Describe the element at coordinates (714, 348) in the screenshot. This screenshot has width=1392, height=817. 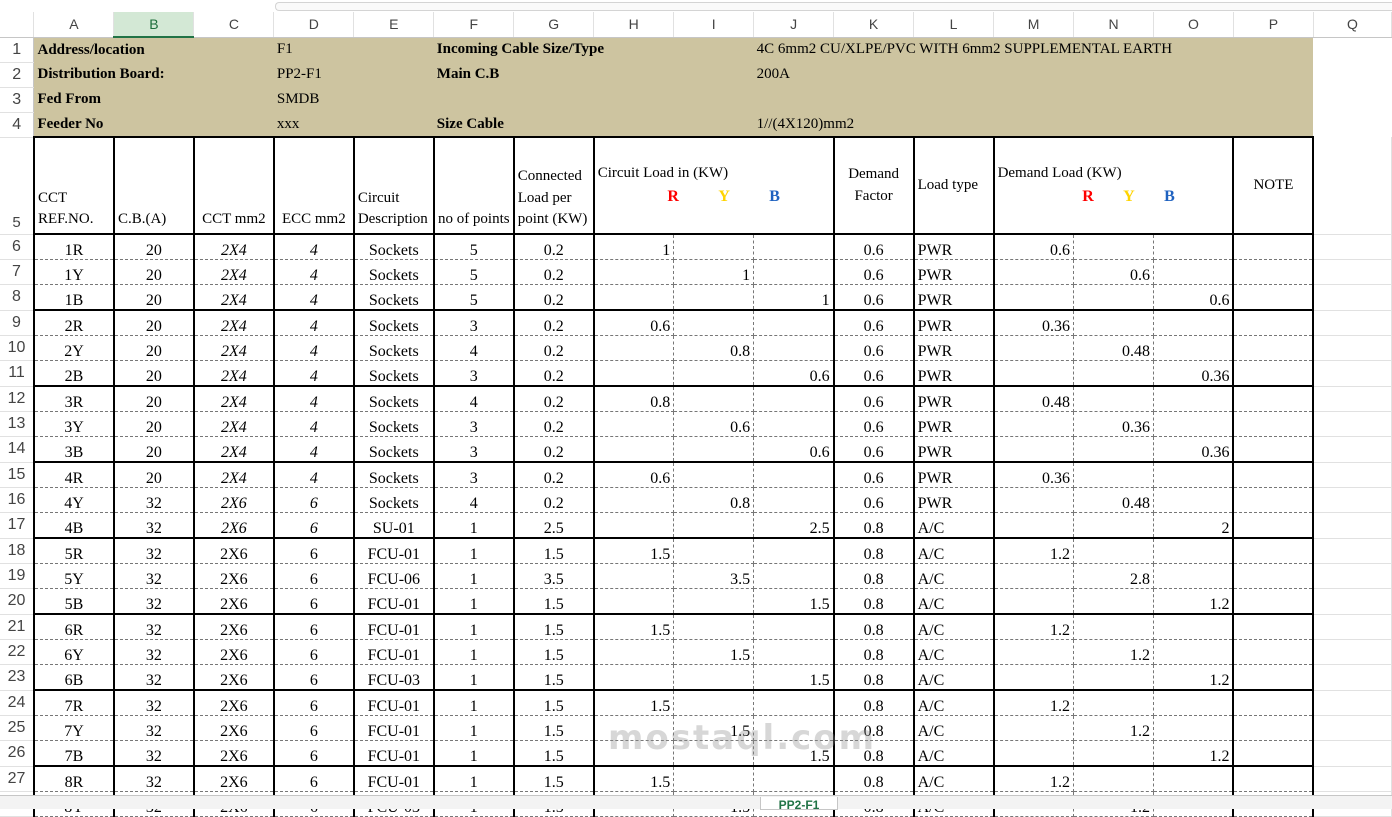
I see `cell-load-y: 0.8` at that location.